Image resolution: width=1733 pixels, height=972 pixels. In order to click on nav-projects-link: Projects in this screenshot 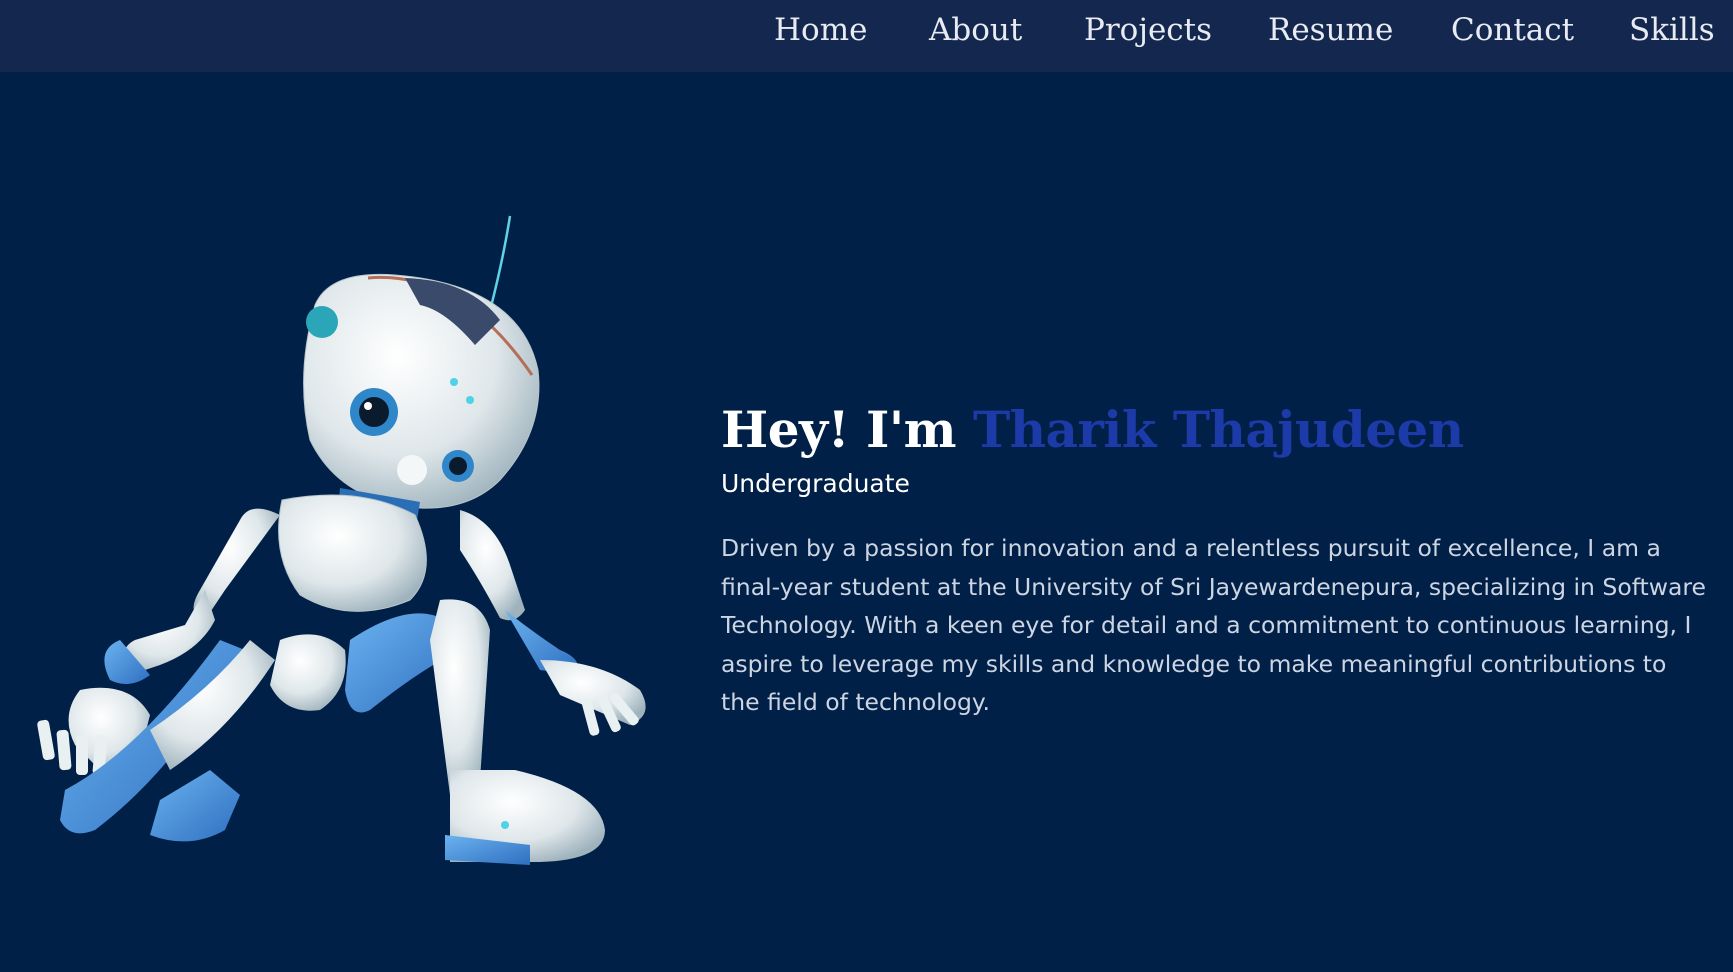, I will do `click(1148, 30)`.